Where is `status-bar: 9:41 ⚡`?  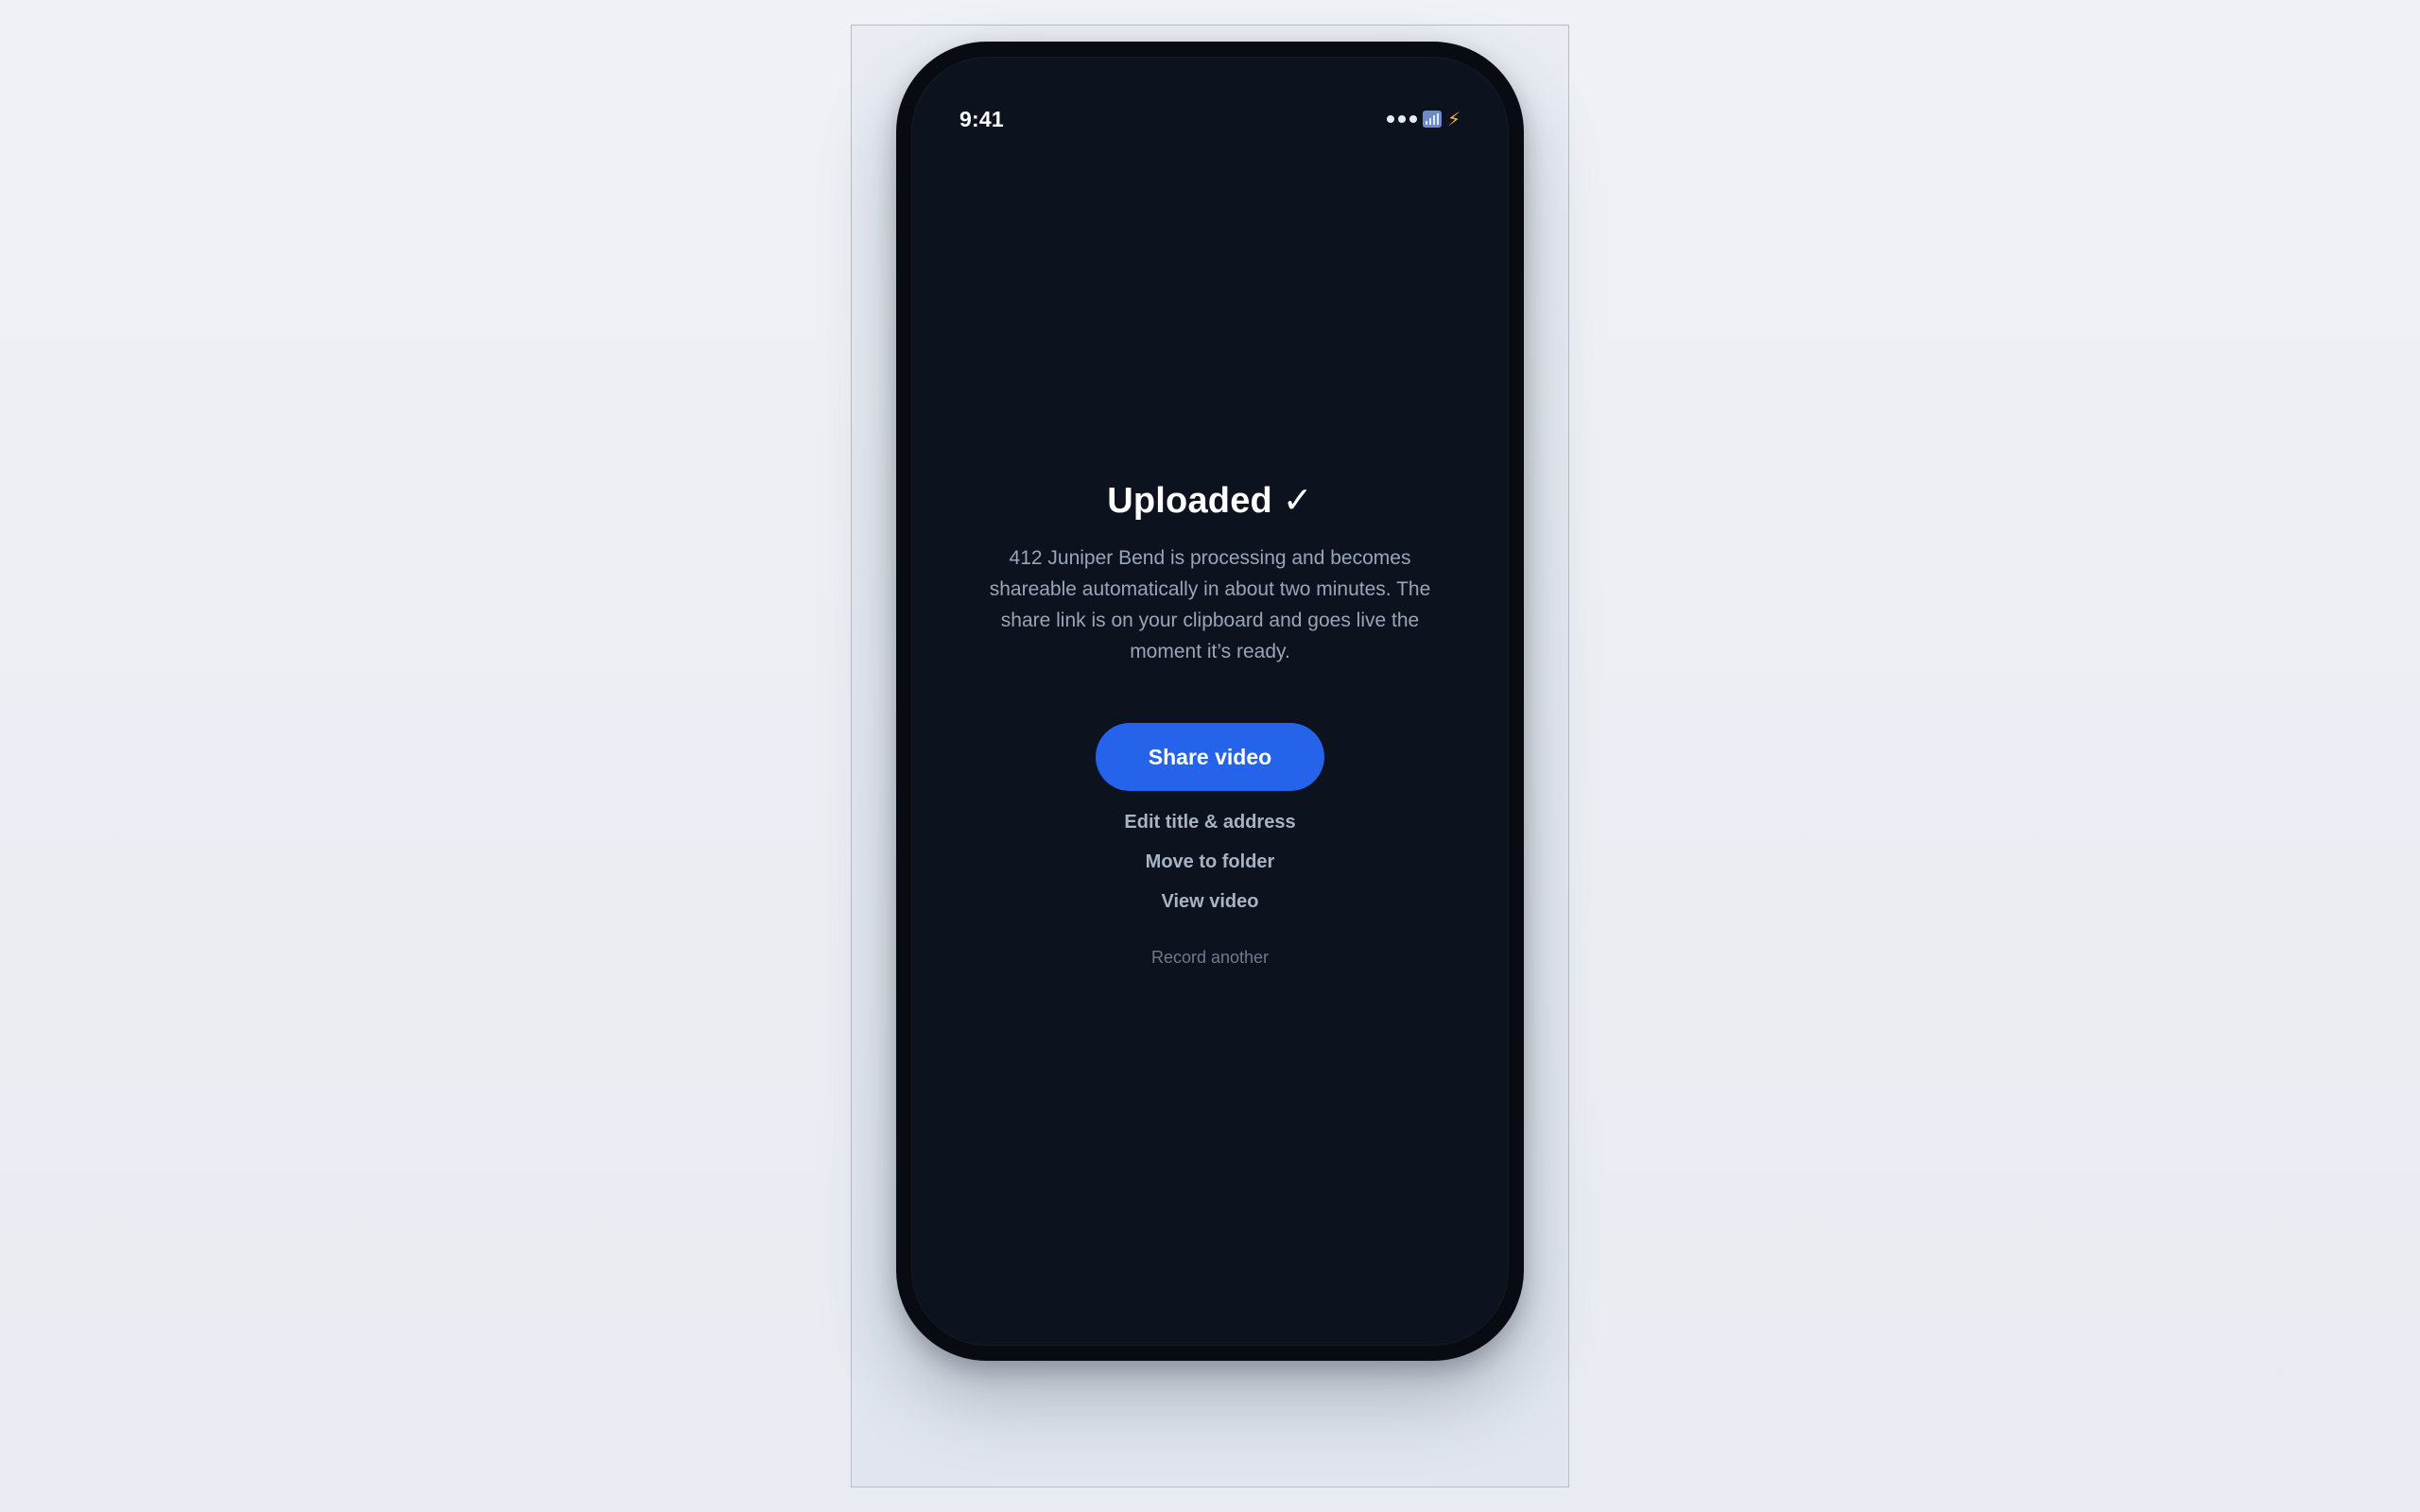
status-bar: 9:41 ⚡ is located at coordinates (1210, 119).